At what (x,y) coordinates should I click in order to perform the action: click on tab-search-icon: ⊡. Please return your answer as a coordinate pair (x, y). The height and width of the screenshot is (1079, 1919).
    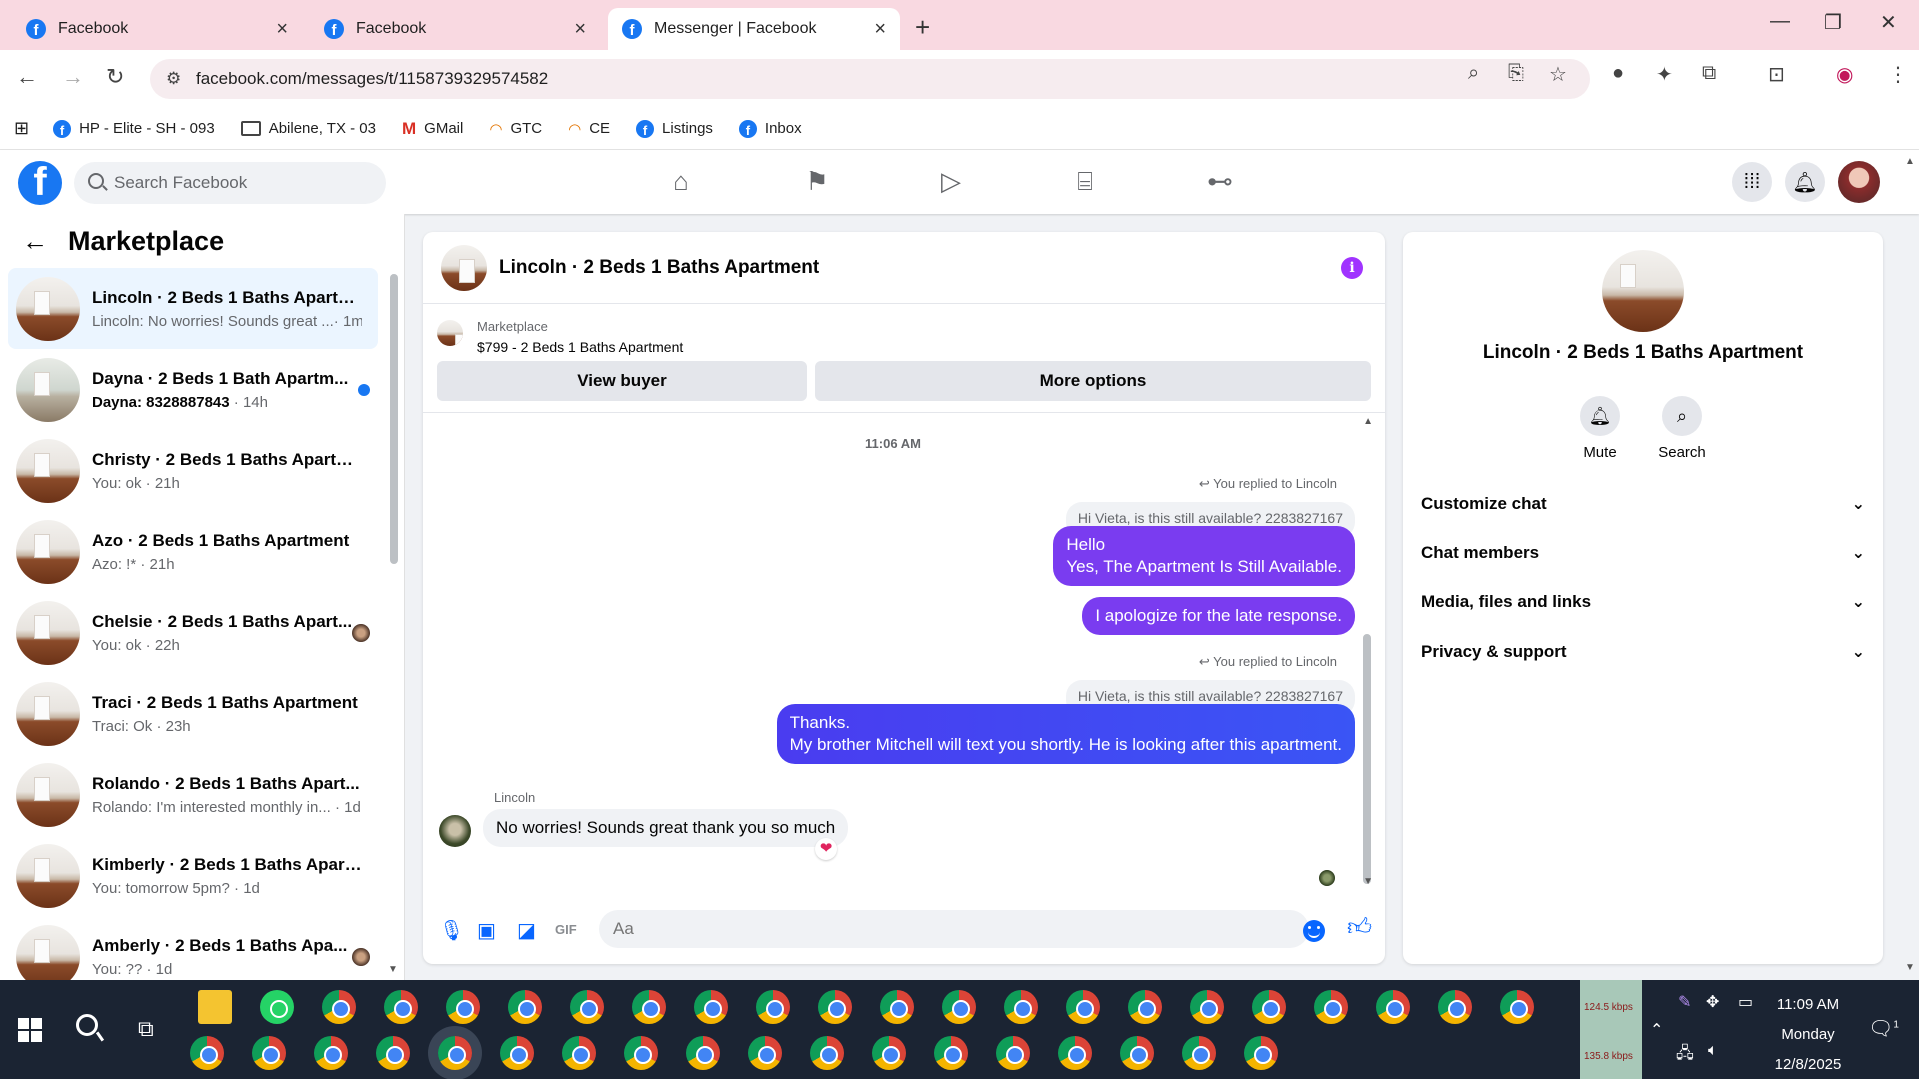
    Looking at the image, I should click on (1776, 74).